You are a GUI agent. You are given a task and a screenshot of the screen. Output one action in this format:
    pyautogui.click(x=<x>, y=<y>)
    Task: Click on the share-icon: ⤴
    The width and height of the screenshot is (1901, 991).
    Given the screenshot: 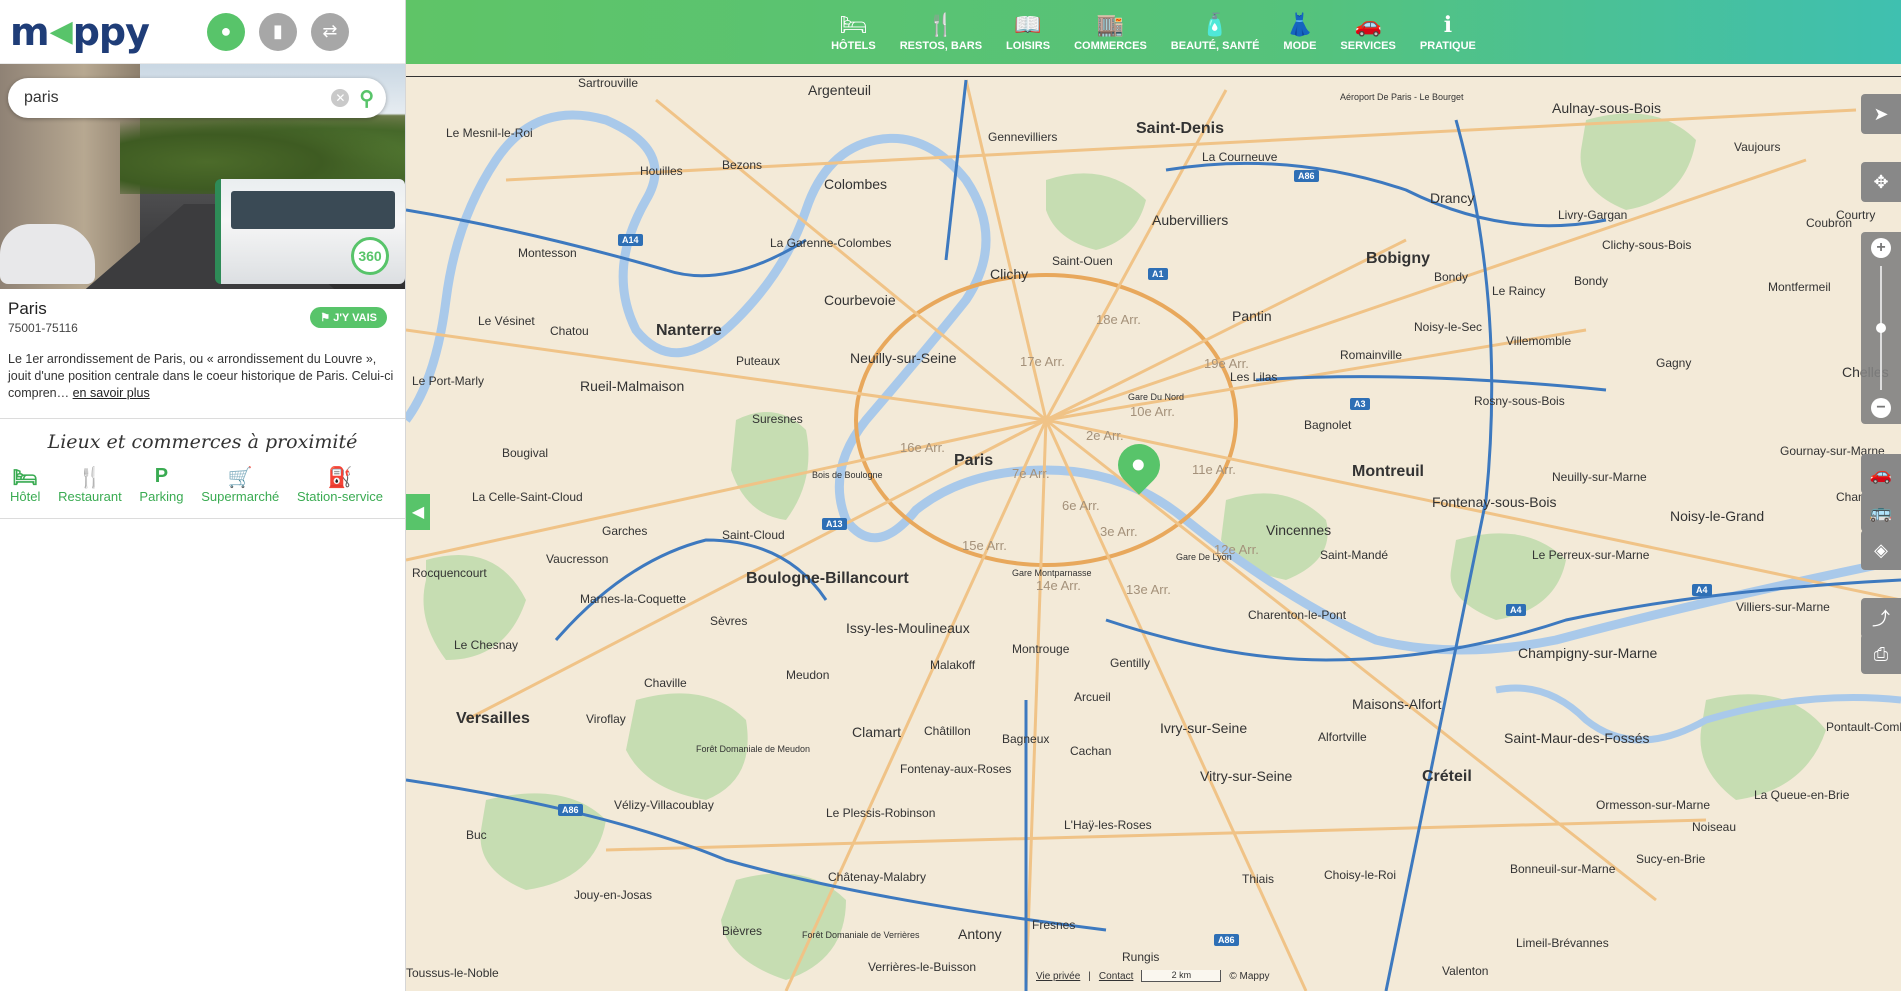 What is the action you would take?
    pyautogui.click(x=1881, y=619)
    